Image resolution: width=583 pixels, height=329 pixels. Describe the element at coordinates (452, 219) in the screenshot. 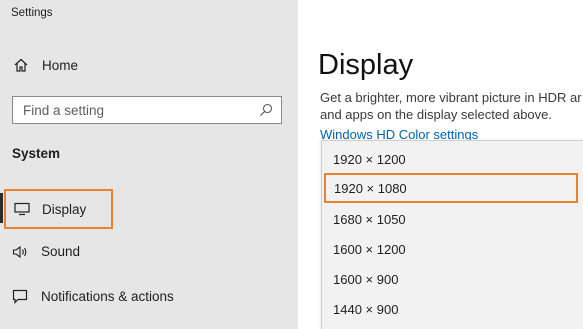

I see `resolution-option: 1680 × 1050` at that location.